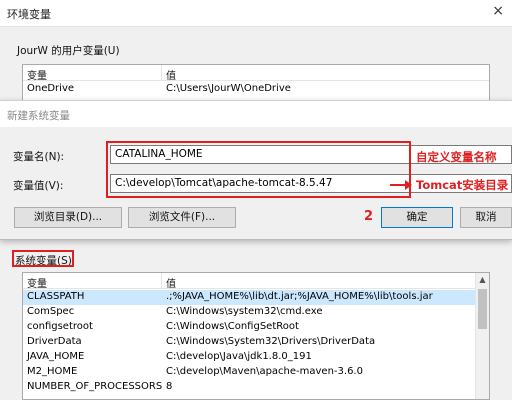  What do you see at coordinates (256, 114) in the screenshot?
I see `dialog-title-bar: 新建系统变量` at bounding box center [256, 114].